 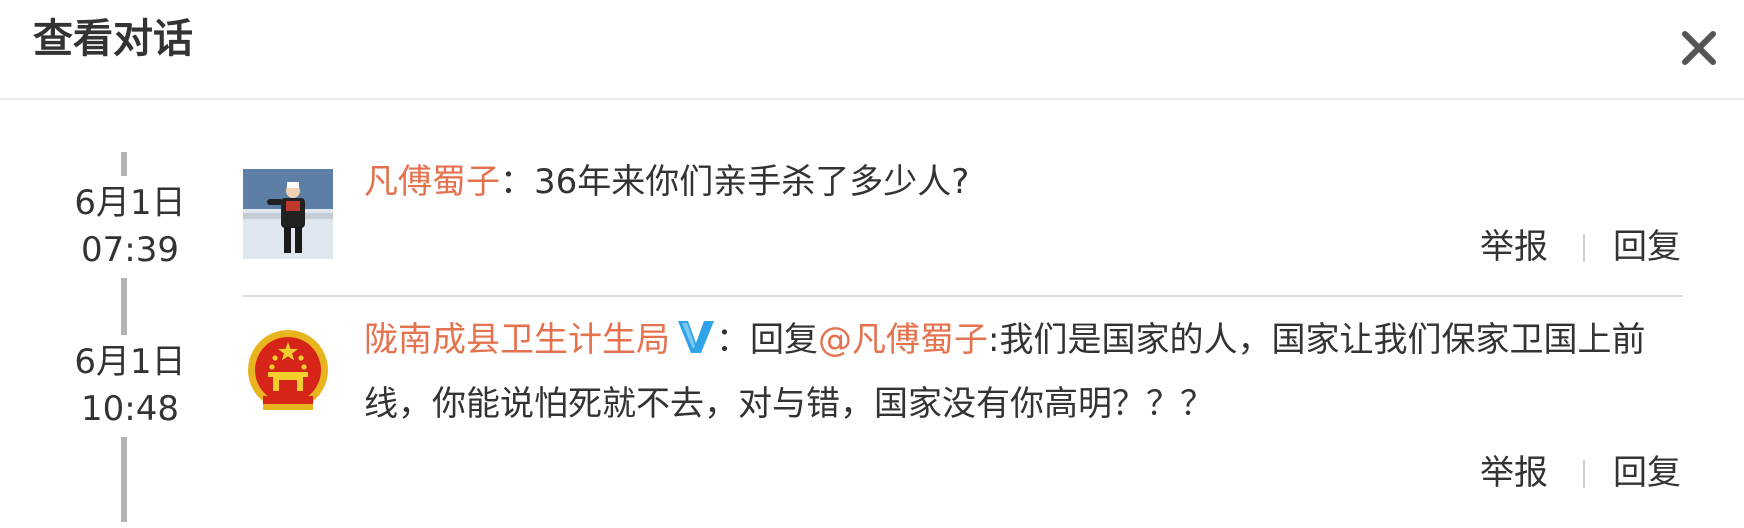 What do you see at coordinates (784, 340) in the screenshot?
I see `reply-prefix: 回复` at bounding box center [784, 340].